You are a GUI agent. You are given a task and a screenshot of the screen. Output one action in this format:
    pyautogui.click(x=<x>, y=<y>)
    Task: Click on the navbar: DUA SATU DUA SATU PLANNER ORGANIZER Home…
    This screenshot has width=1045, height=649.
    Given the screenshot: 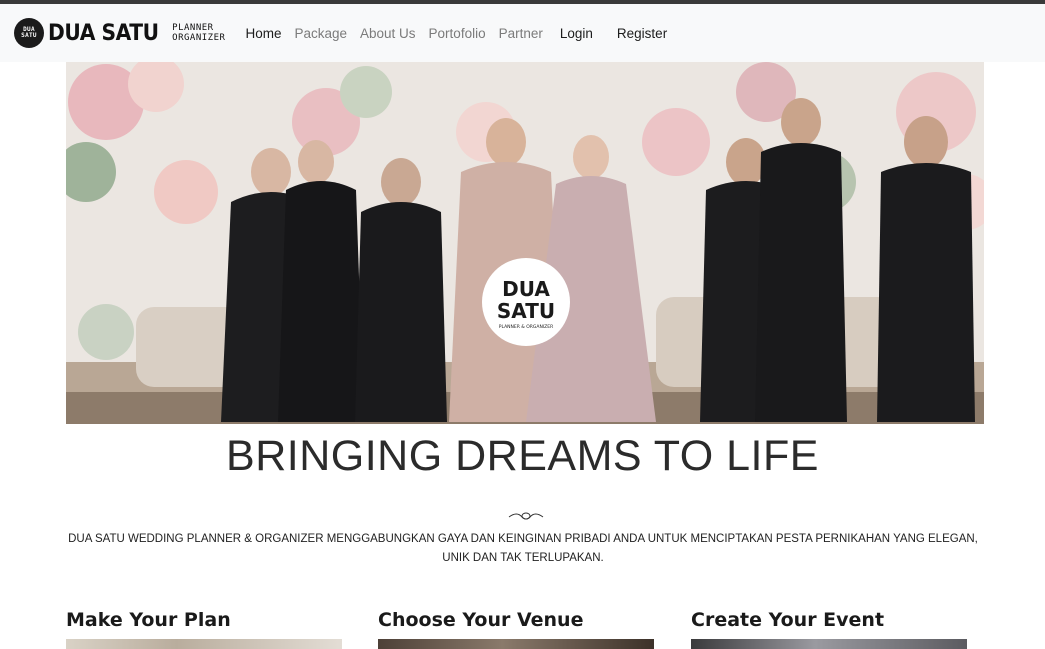 What is the action you would take?
    pyautogui.click(x=522, y=33)
    